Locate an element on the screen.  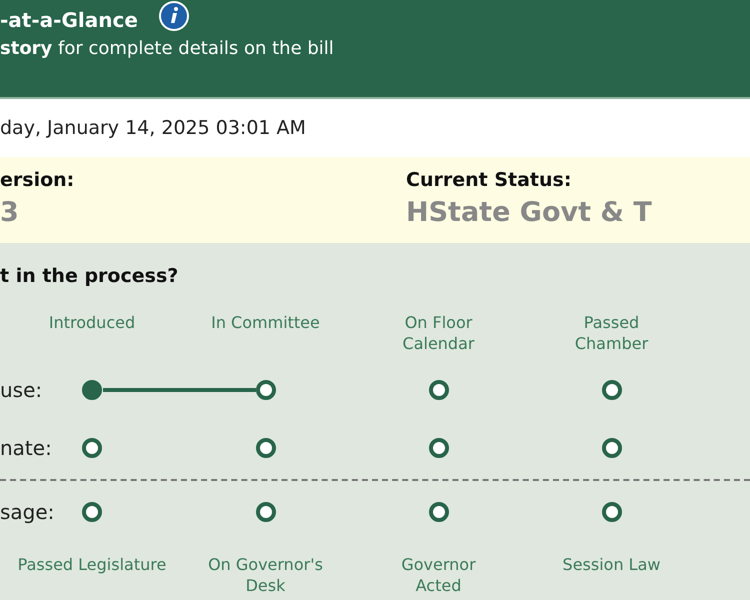
row-label: sage: is located at coordinates (28, 512).